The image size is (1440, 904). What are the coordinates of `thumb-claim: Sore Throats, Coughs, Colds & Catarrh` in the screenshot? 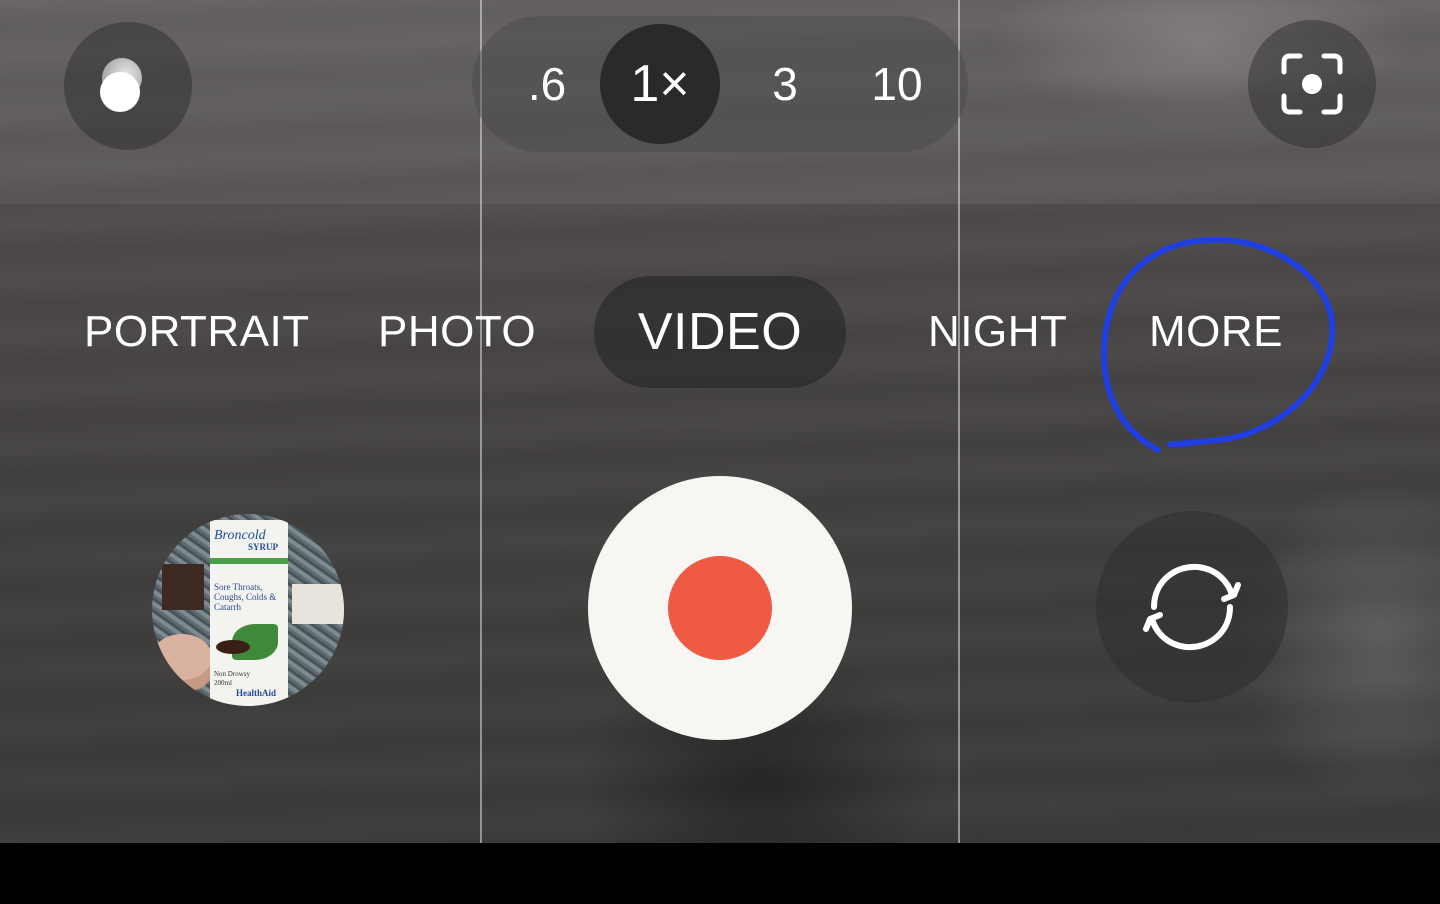 It's located at (245, 597).